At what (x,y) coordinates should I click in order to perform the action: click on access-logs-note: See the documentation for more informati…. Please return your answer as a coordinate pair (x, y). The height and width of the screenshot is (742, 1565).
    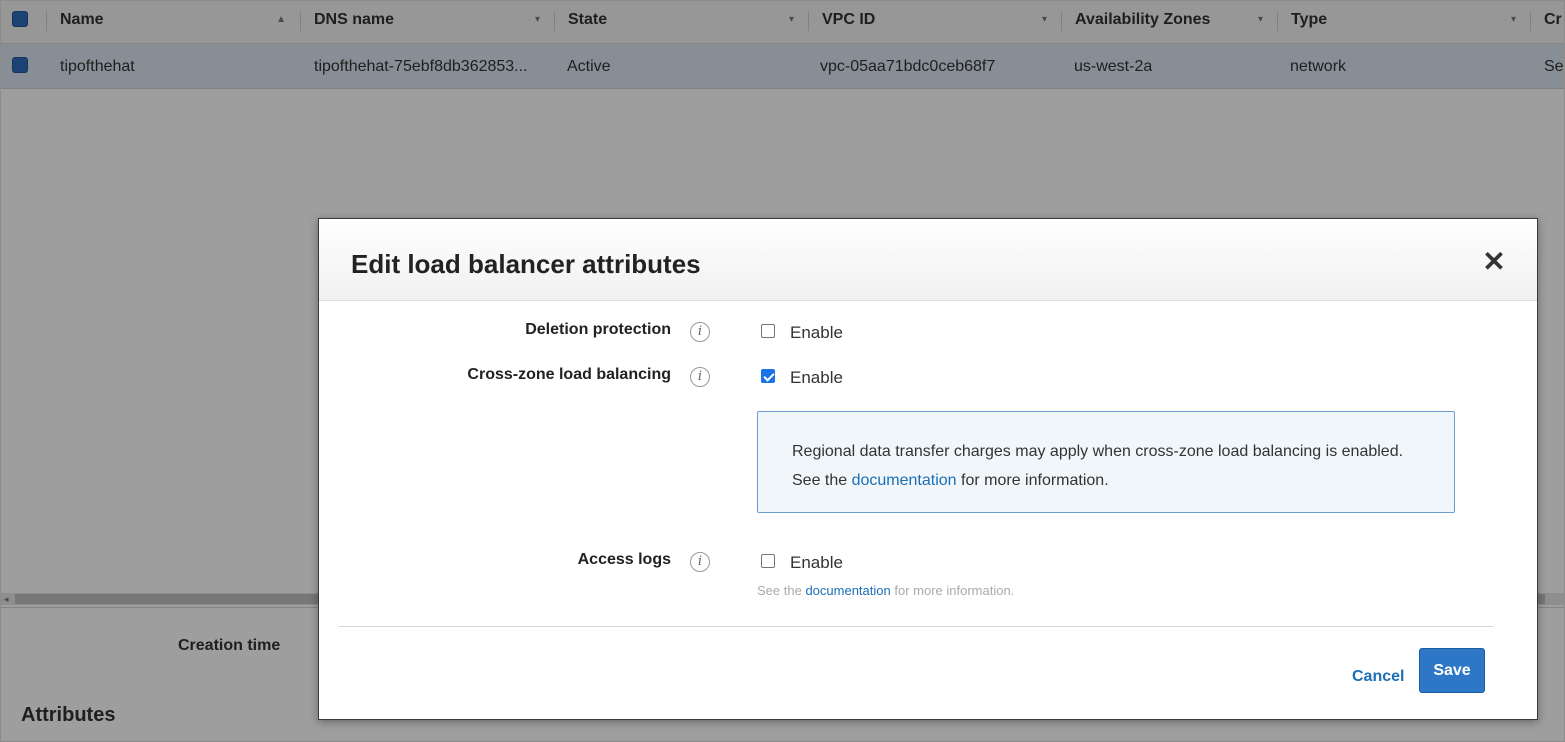
    Looking at the image, I should click on (885, 590).